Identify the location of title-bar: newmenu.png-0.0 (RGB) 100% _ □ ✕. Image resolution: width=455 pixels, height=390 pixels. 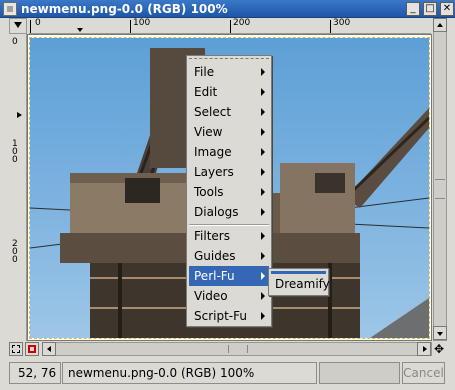
(227, 9).